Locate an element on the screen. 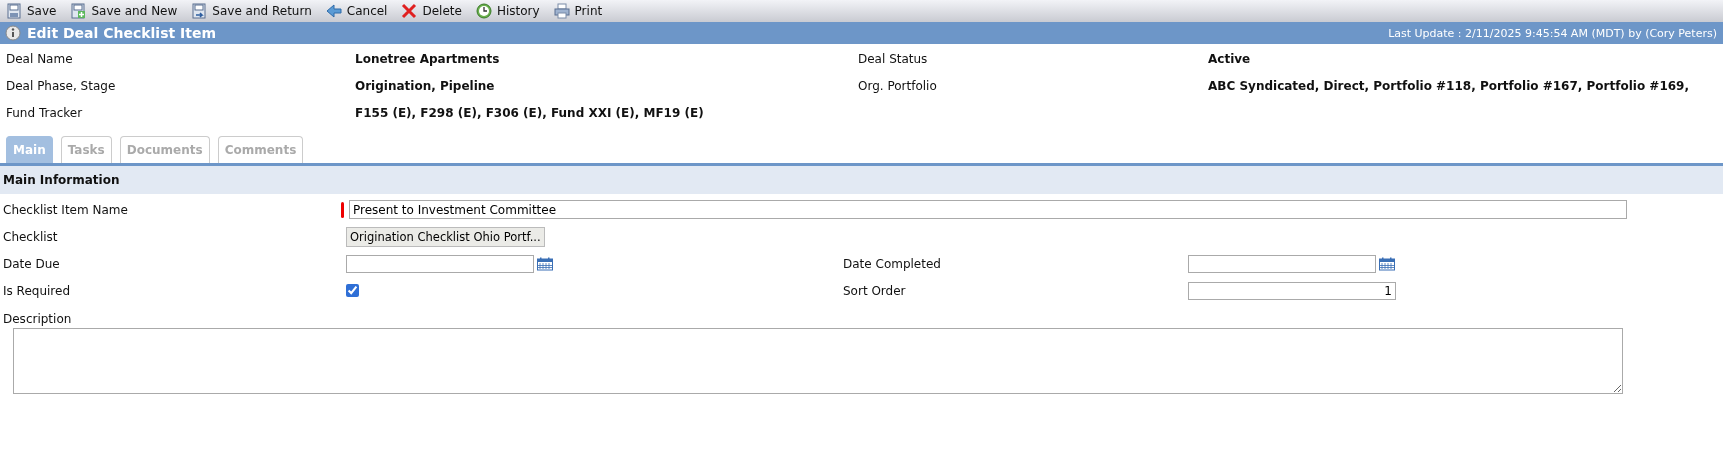 This screenshot has width=1723, height=474. toolbar-button: Cancel is located at coordinates (356, 11).